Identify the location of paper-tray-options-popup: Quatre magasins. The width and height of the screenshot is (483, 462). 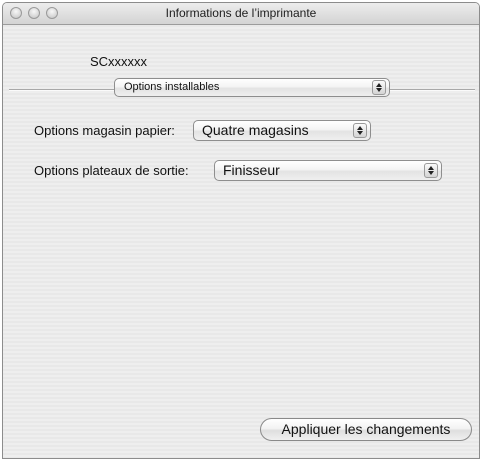
(282, 130).